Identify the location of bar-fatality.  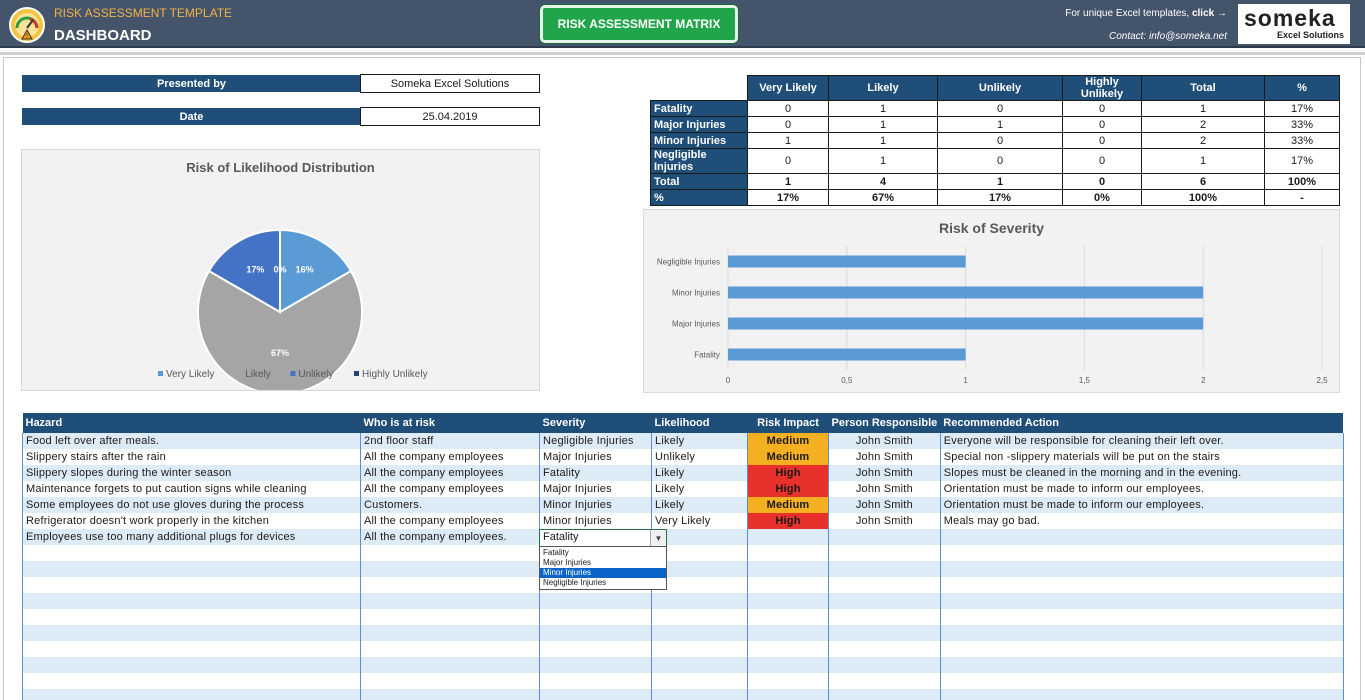
(847, 354).